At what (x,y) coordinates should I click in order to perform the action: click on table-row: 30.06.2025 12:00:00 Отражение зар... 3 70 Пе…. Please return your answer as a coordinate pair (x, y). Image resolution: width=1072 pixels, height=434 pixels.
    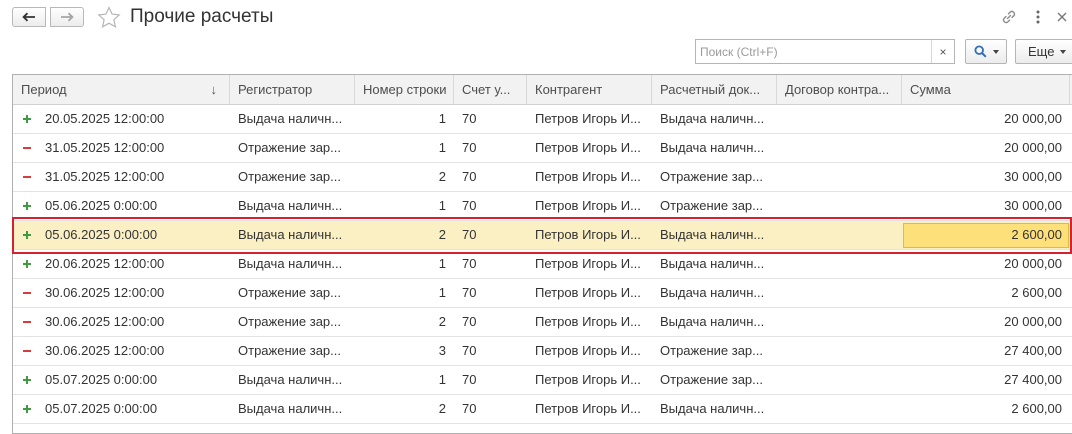
    Looking at the image, I should click on (542, 351).